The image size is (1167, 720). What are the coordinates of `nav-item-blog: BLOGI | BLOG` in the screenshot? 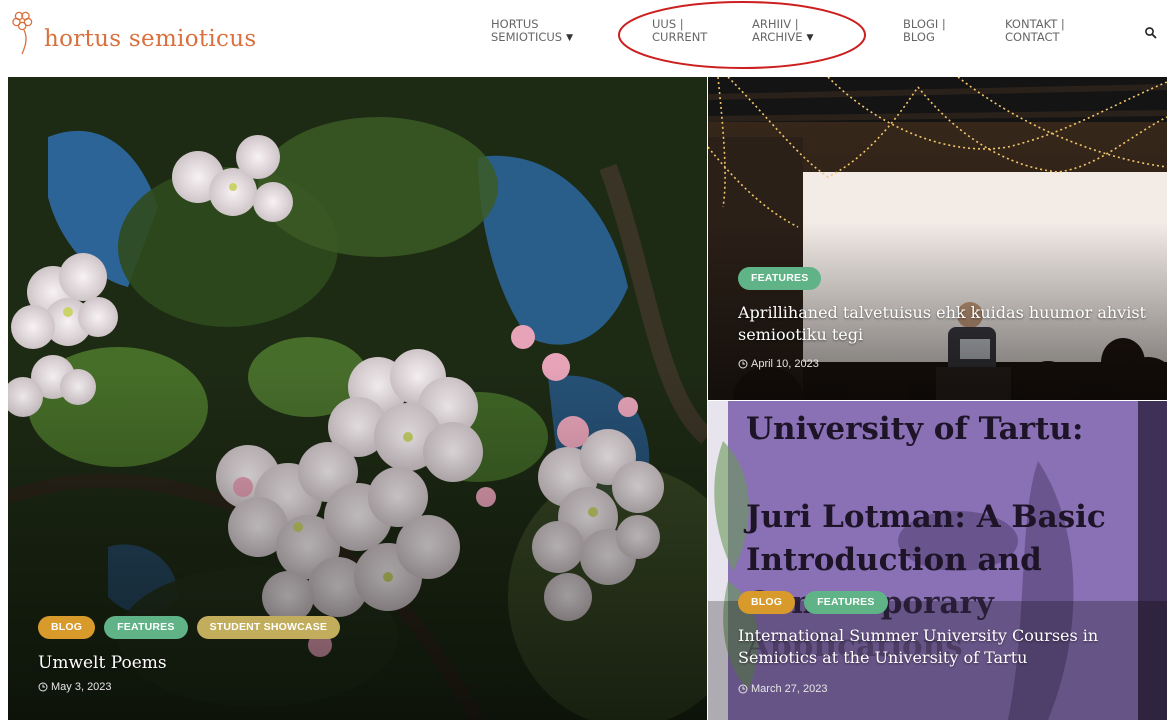 It's located at (924, 31).